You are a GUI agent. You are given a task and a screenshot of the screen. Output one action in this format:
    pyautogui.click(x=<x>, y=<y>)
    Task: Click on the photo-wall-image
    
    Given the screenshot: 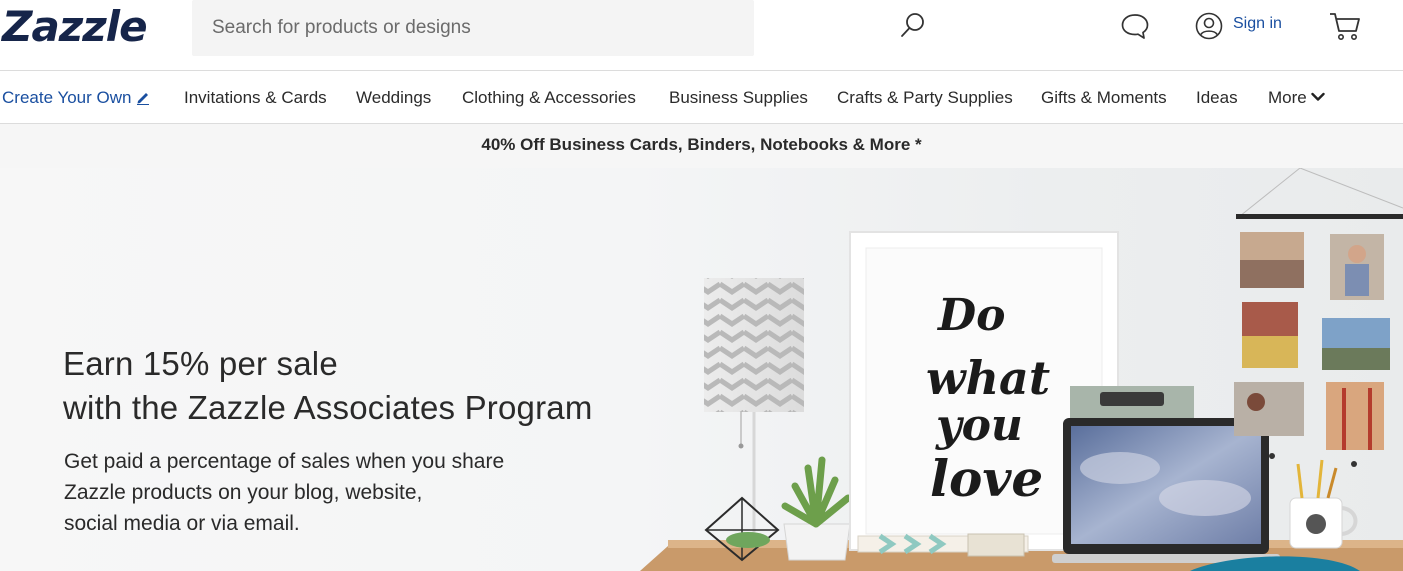 What is the action you would take?
    pyautogui.click(x=1318, y=317)
    